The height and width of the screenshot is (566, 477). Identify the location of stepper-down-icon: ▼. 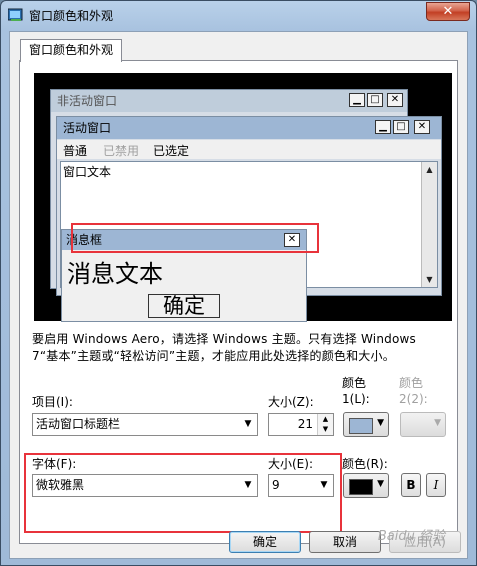
(325, 429).